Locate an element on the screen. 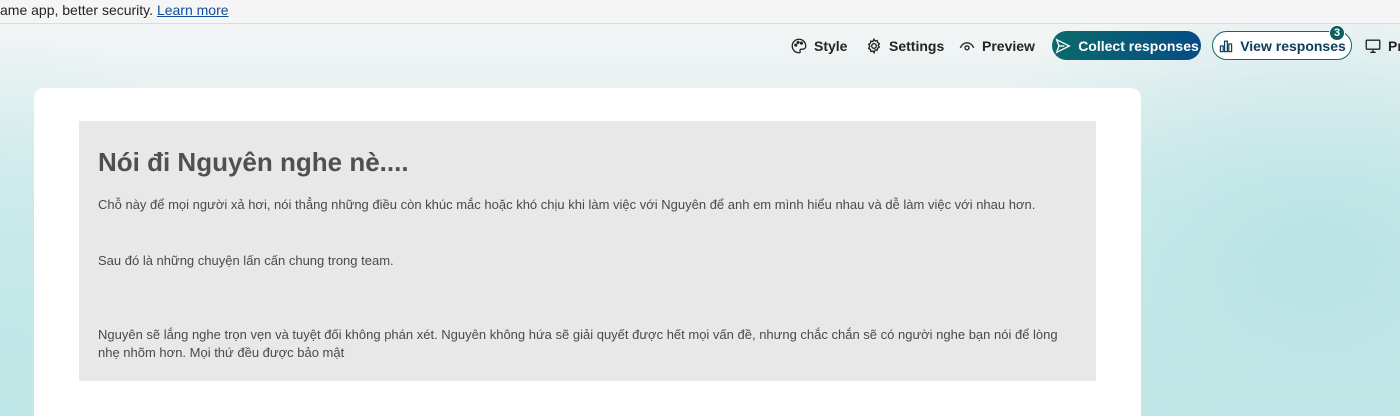 This screenshot has width=1400, height=416. present-label: Pr is located at coordinates (1394, 46).